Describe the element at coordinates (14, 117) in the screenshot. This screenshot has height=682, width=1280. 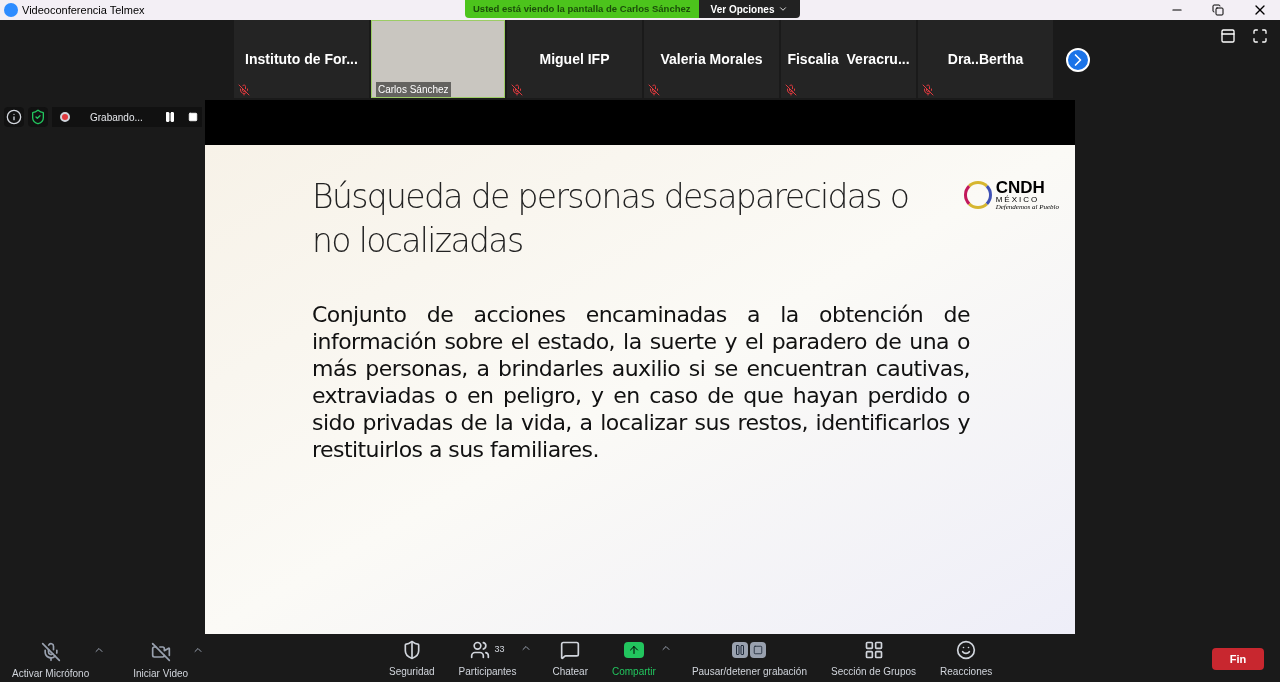
I see `info-icon` at that location.